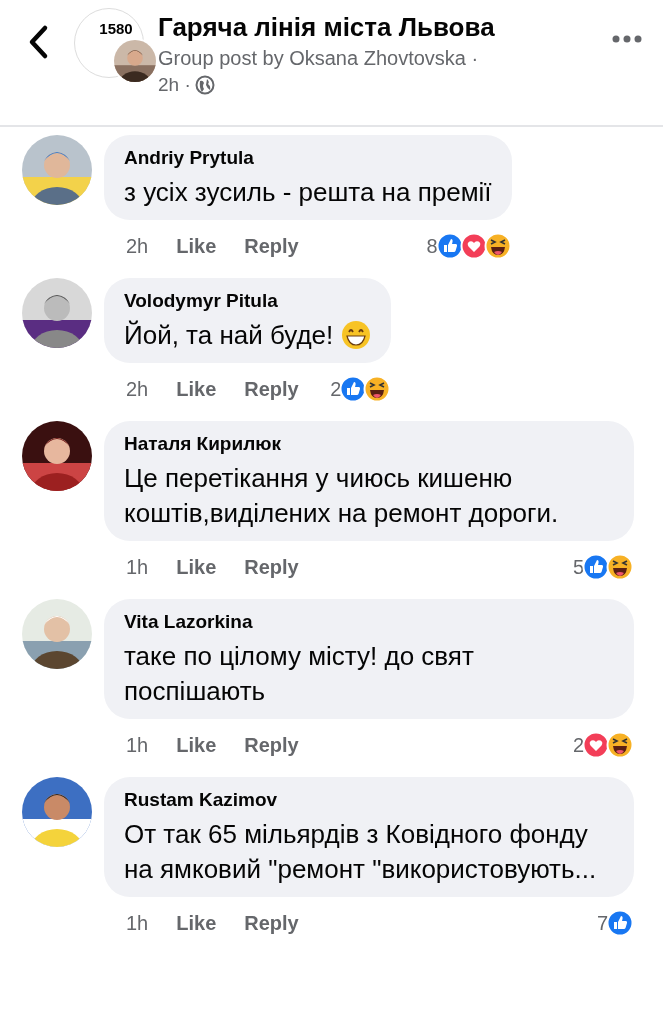  Describe the element at coordinates (319, 58) in the screenshot. I see `post-subtitle: Group post by Oksana Zhovtovska ·` at that location.